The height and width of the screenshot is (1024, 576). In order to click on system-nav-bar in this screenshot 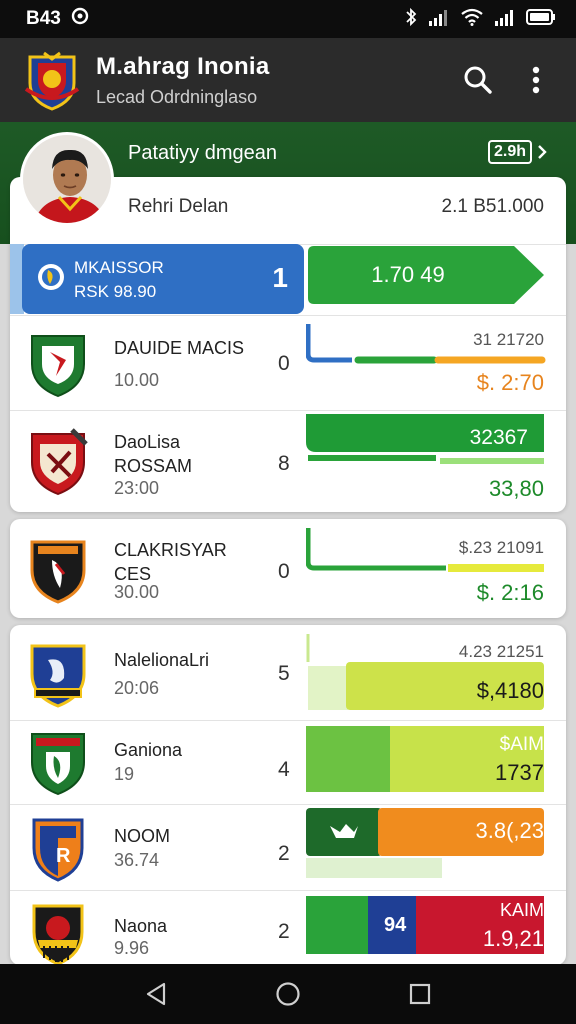, I will do `click(288, 994)`.